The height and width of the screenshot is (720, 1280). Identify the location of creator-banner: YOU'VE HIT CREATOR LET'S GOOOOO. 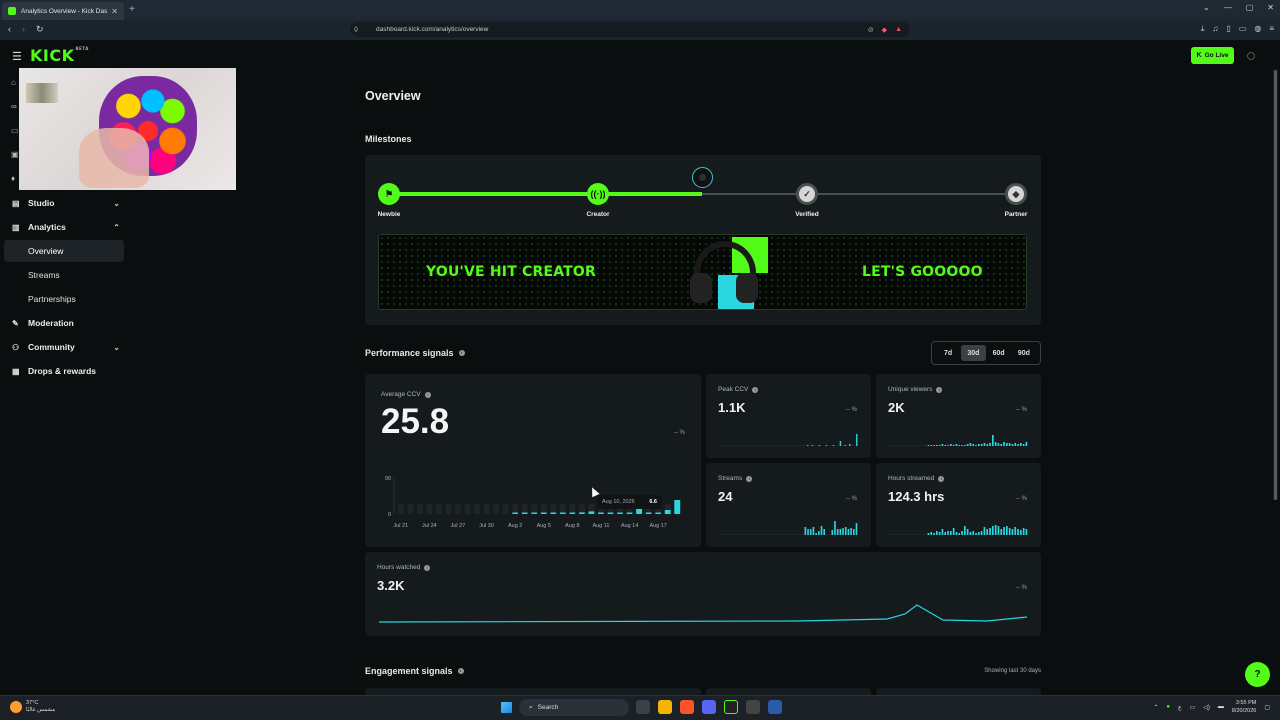
(702, 272).